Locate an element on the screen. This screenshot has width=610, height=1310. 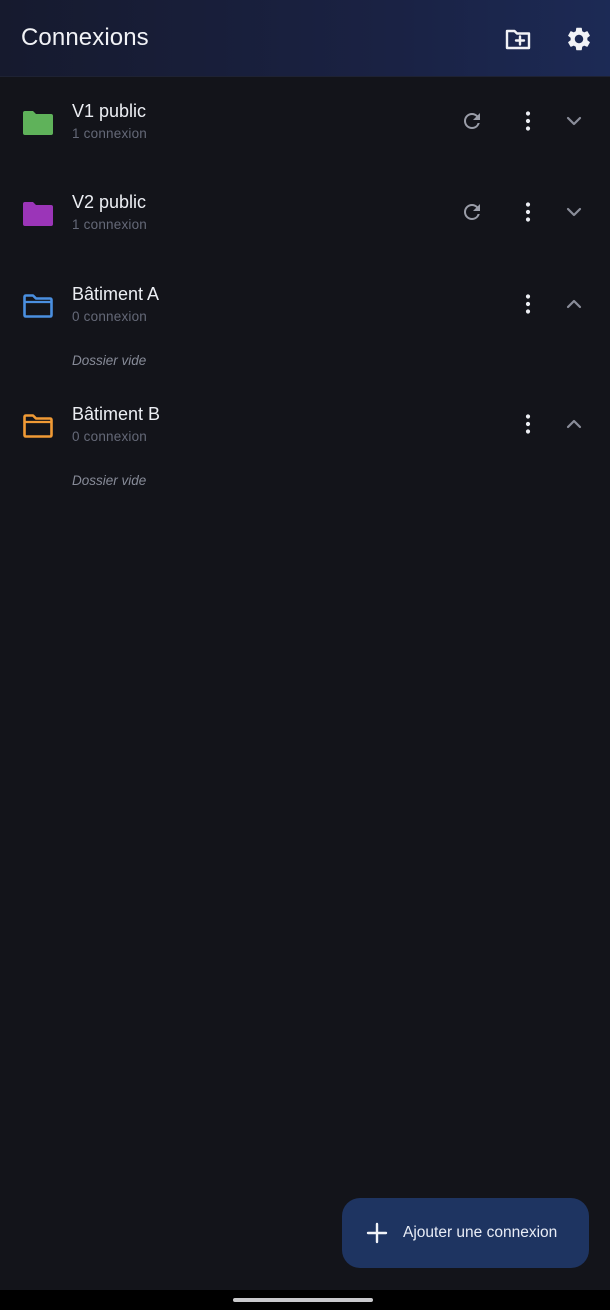
page-title: Connexions is located at coordinates (85, 37).